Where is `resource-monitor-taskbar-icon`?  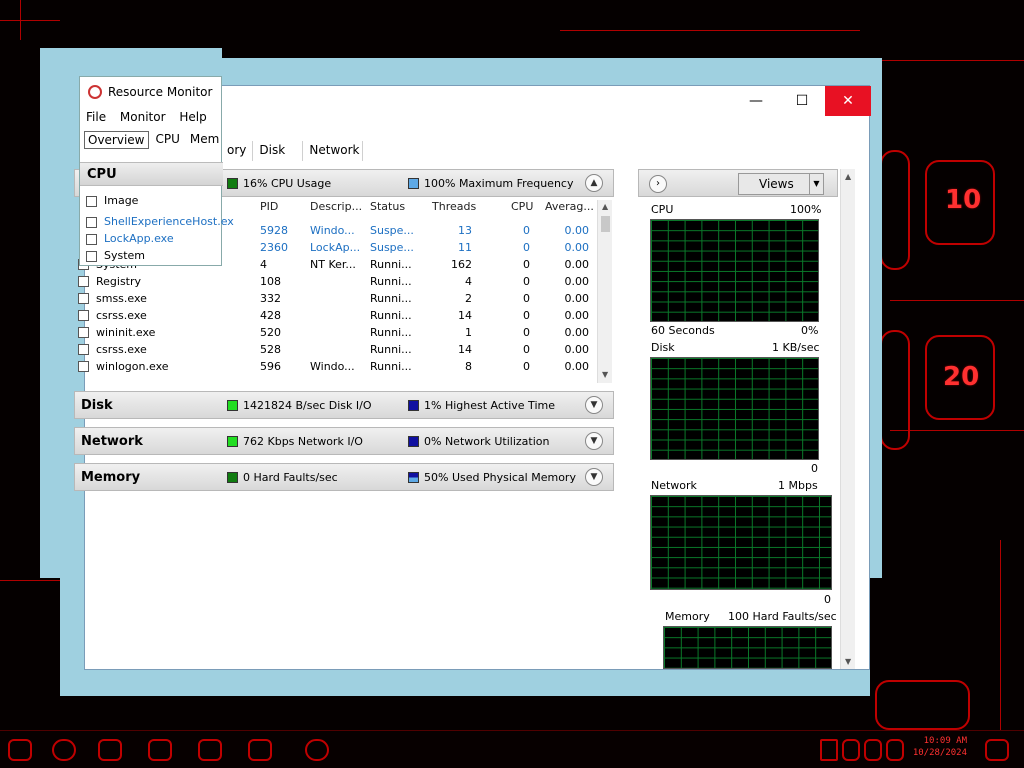 resource-monitor-taskbar-icon is located at coordinates (317, 750).